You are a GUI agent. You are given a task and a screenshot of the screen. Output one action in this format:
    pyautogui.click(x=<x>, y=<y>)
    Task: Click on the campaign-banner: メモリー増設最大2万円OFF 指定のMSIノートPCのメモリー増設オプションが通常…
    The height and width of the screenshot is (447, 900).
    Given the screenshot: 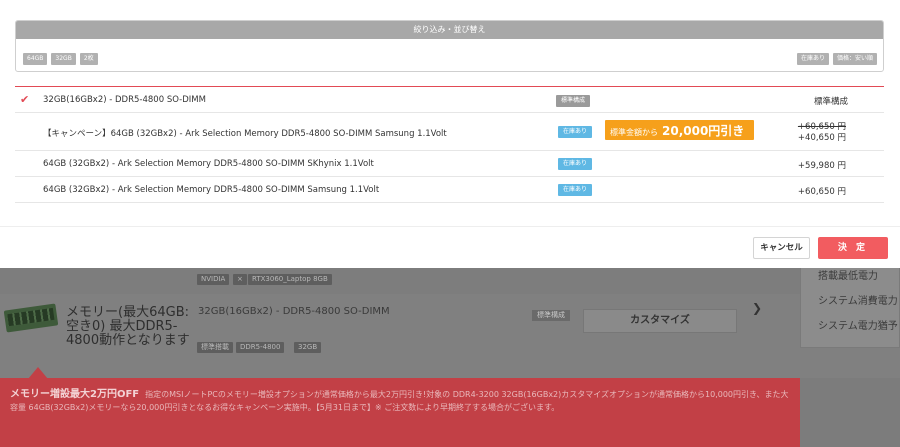 What is the action you would take?
    pyautogui.click(x=400, y=412)
    